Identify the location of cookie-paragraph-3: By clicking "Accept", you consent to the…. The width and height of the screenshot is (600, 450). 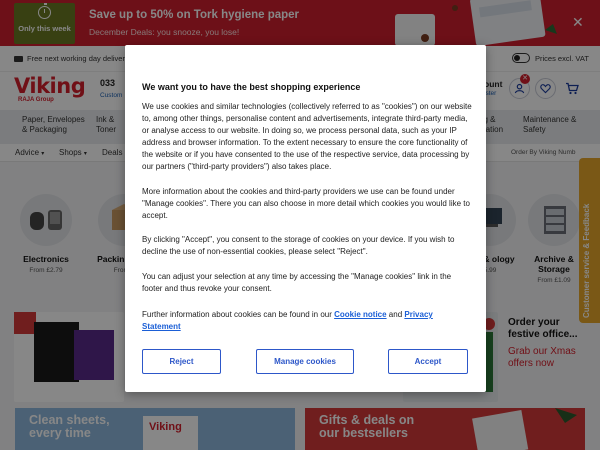
(298, 245).